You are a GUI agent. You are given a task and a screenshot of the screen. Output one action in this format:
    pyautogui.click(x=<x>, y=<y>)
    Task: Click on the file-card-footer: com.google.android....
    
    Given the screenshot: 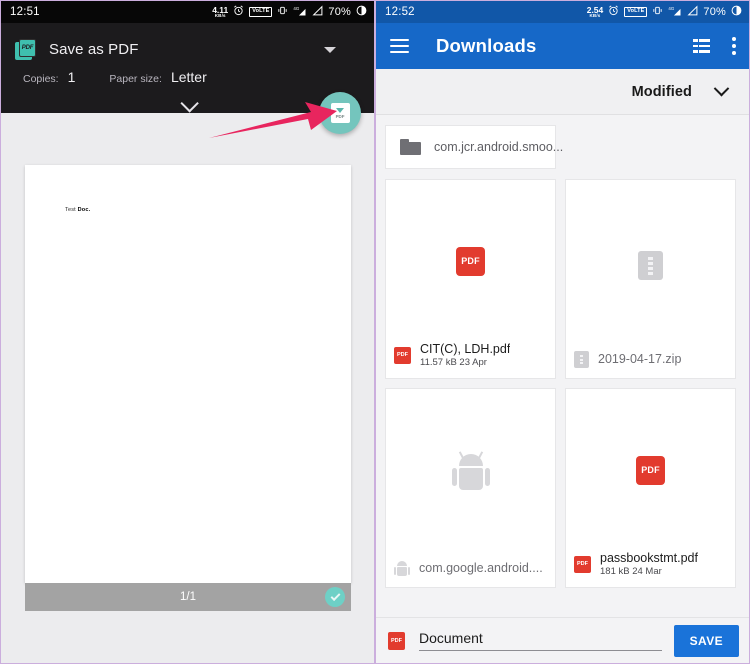 What is the action you would take?
    pyautogui.click(x=470, y=573)
    